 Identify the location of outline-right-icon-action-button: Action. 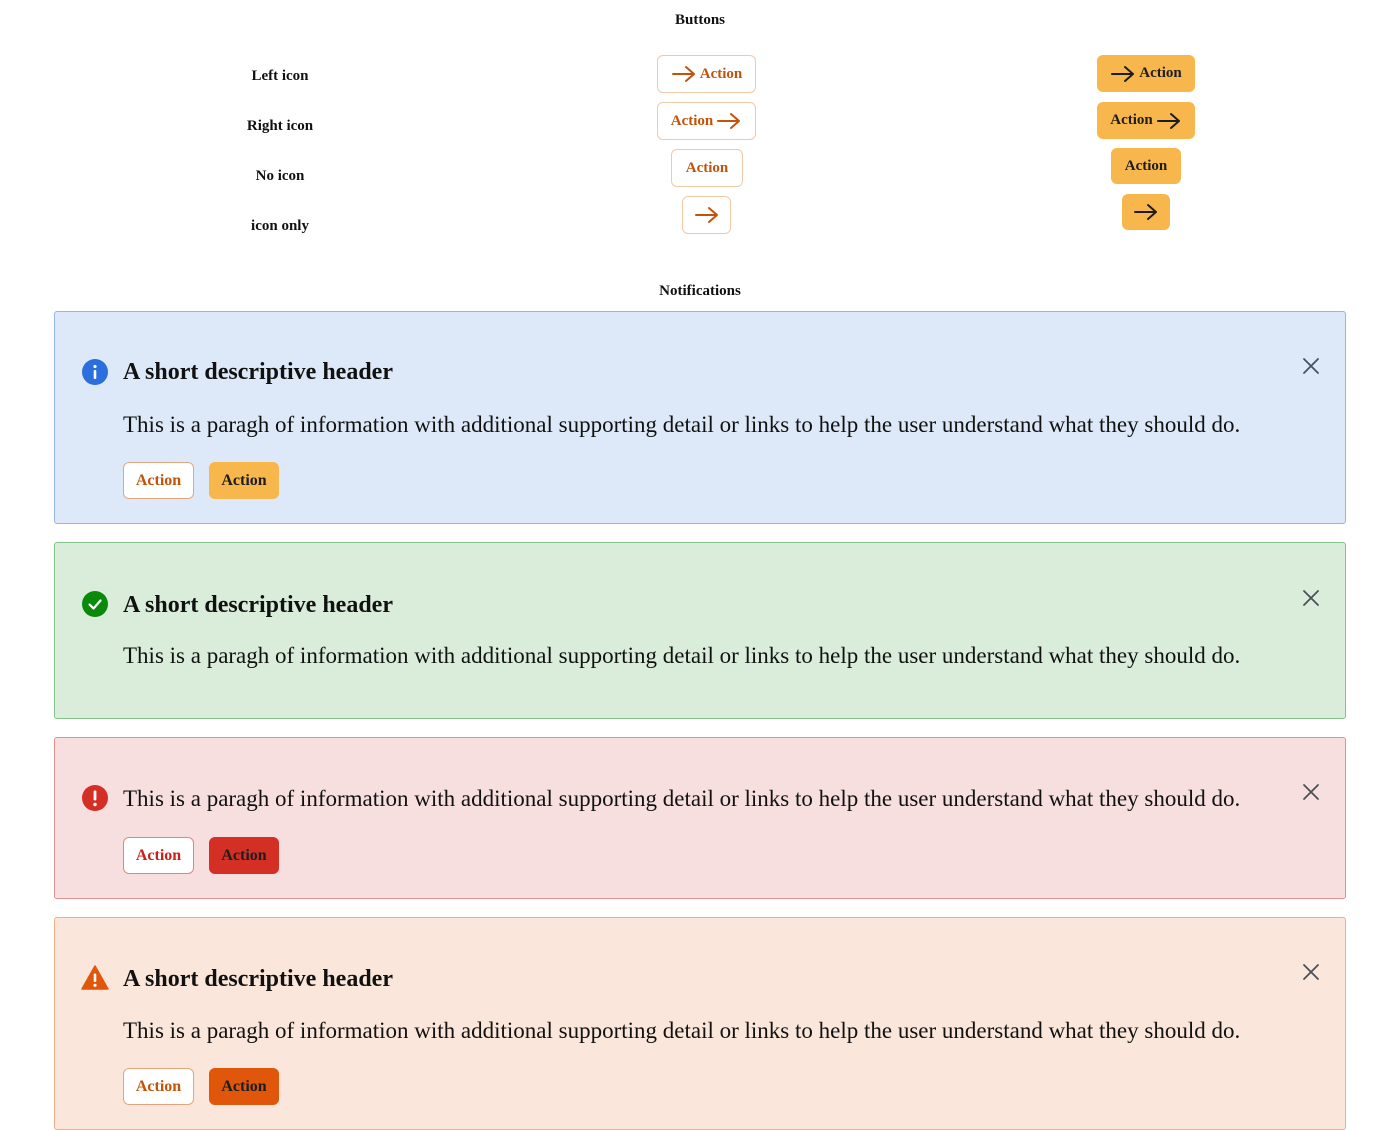
(706, 121).